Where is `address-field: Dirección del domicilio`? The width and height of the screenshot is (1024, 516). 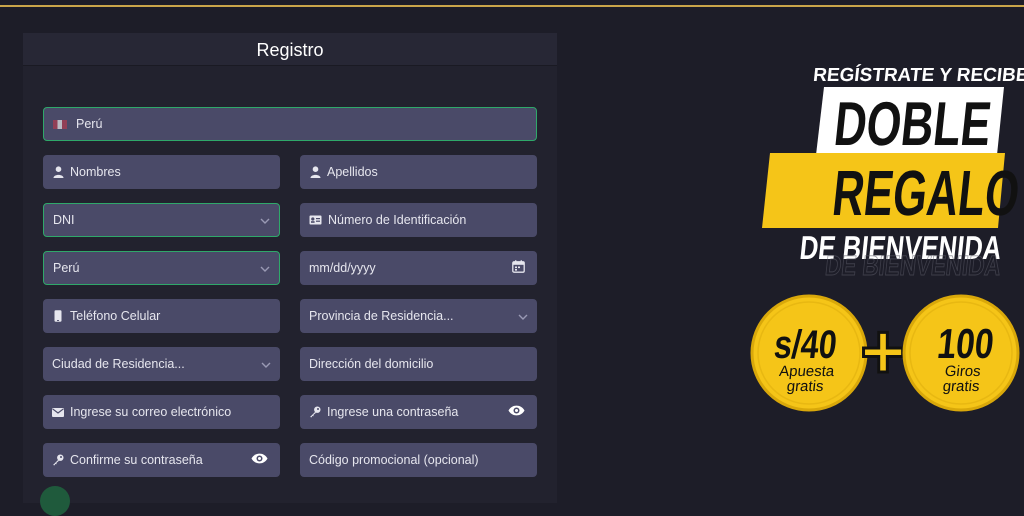 address-field: Dirección del domicilio is located at coordinates (418, 364).